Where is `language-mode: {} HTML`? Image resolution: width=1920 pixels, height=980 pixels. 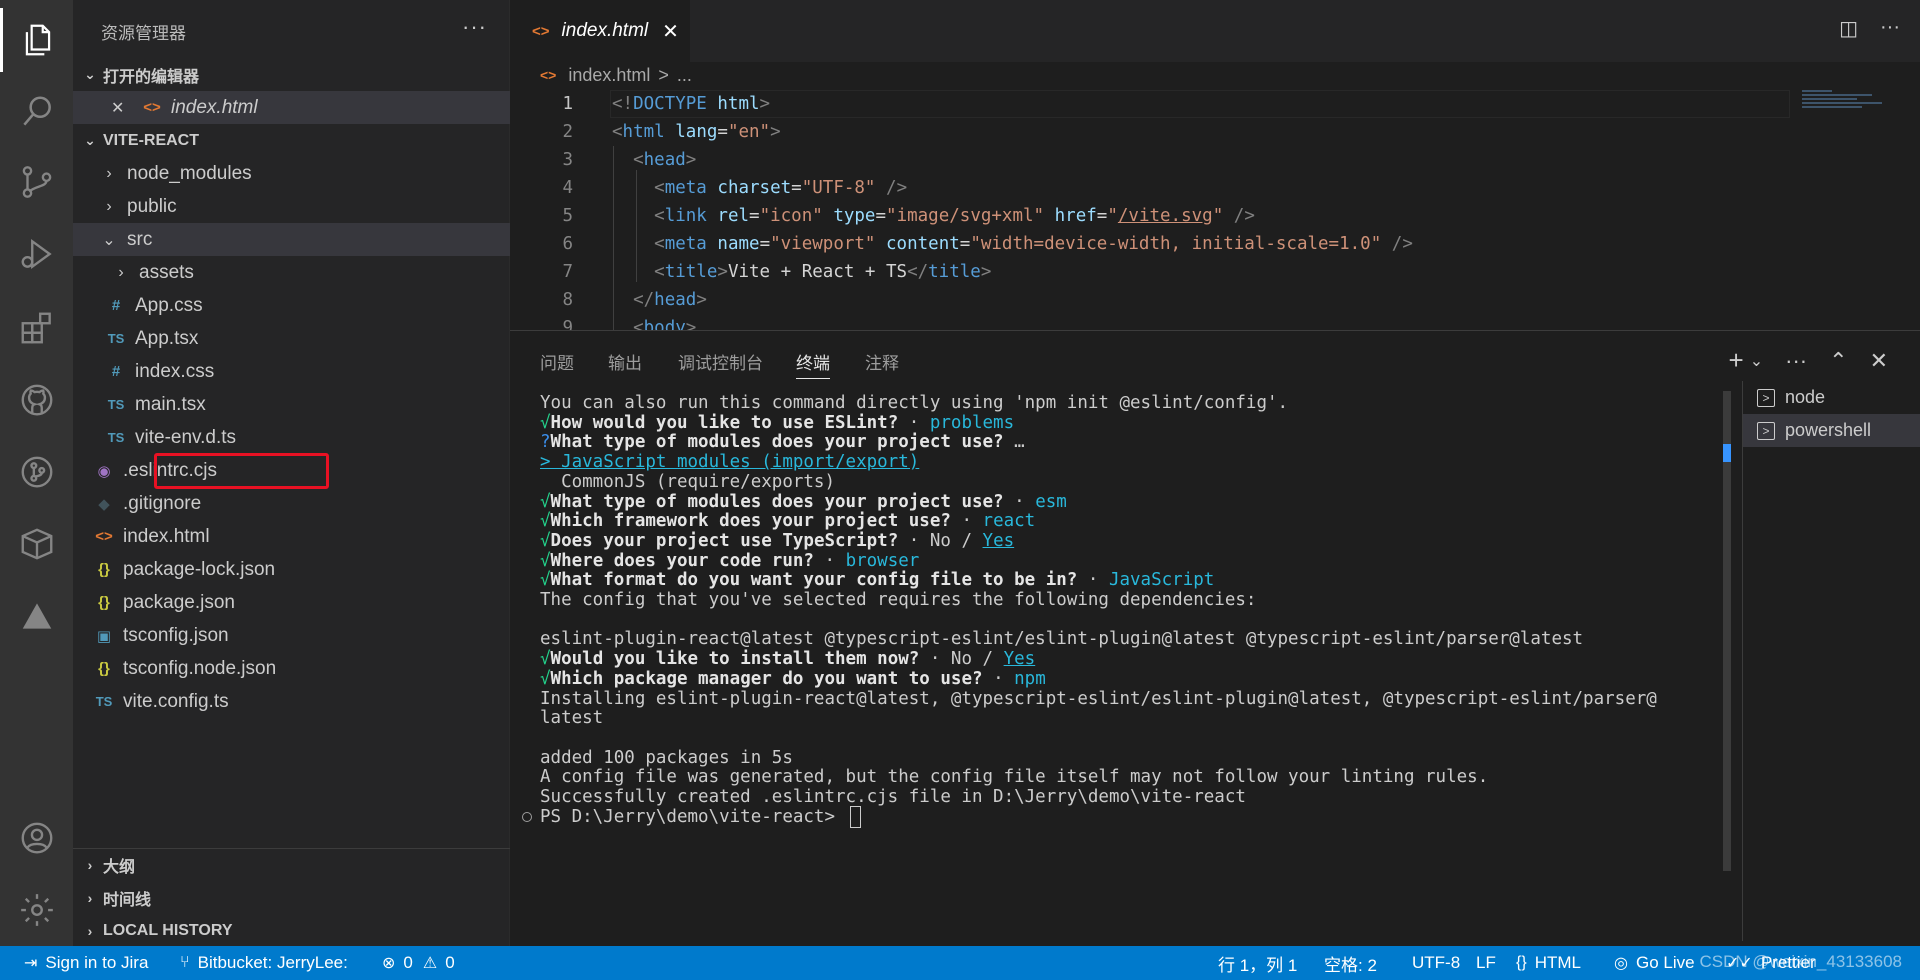
language-mode: {} HTML is located at coordinates (1548, 963).